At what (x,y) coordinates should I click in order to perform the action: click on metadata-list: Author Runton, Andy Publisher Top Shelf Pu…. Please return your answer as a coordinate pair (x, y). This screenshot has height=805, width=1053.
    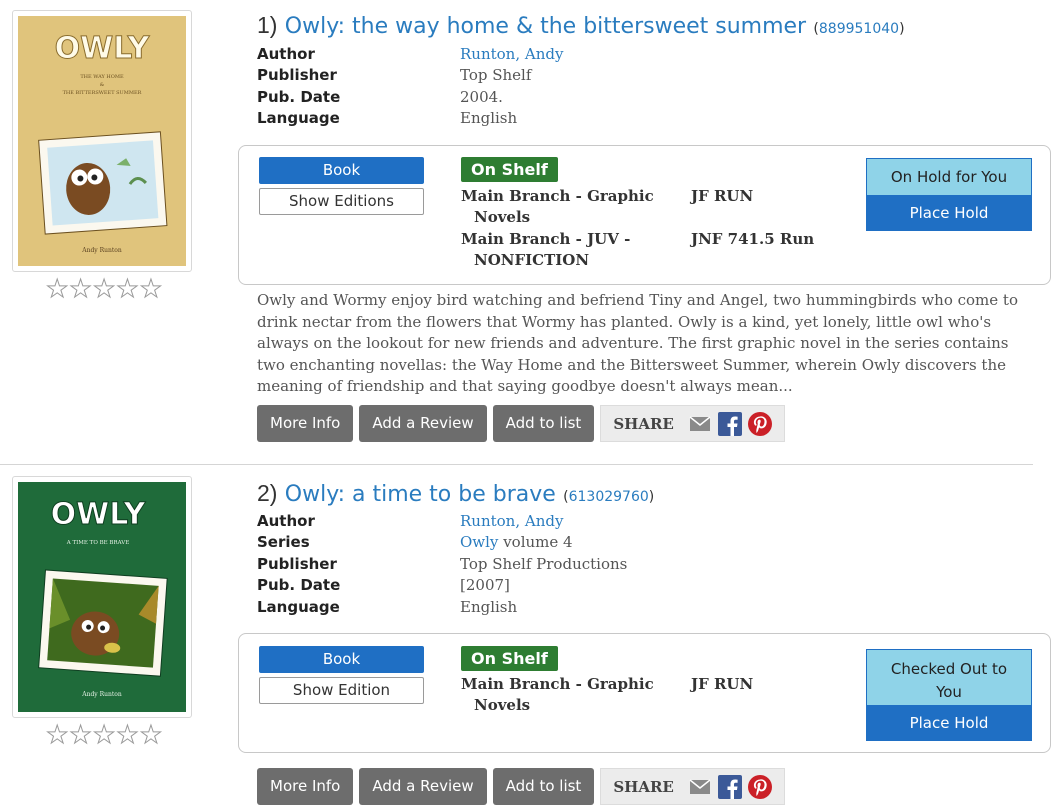
    Looking at the image, I should click on (410, 86).